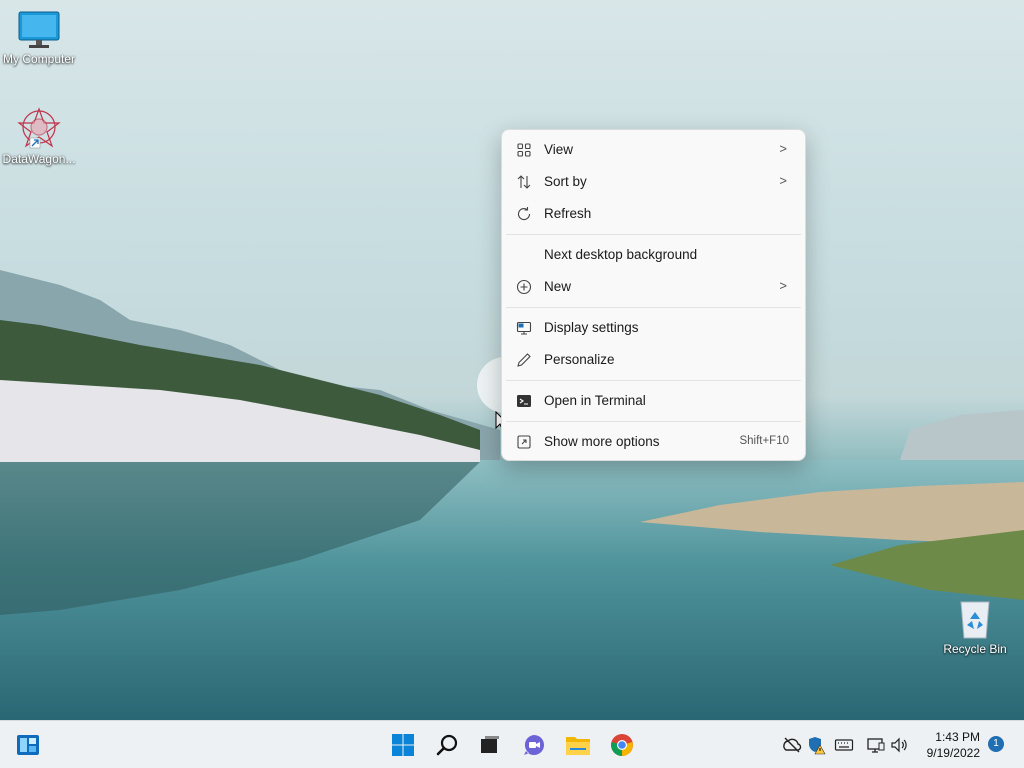 This screenshot has height=768, width=1024. Describe the element at coordinates (524, 328) in the screenshot. I see `display-settings-icon` at that location.